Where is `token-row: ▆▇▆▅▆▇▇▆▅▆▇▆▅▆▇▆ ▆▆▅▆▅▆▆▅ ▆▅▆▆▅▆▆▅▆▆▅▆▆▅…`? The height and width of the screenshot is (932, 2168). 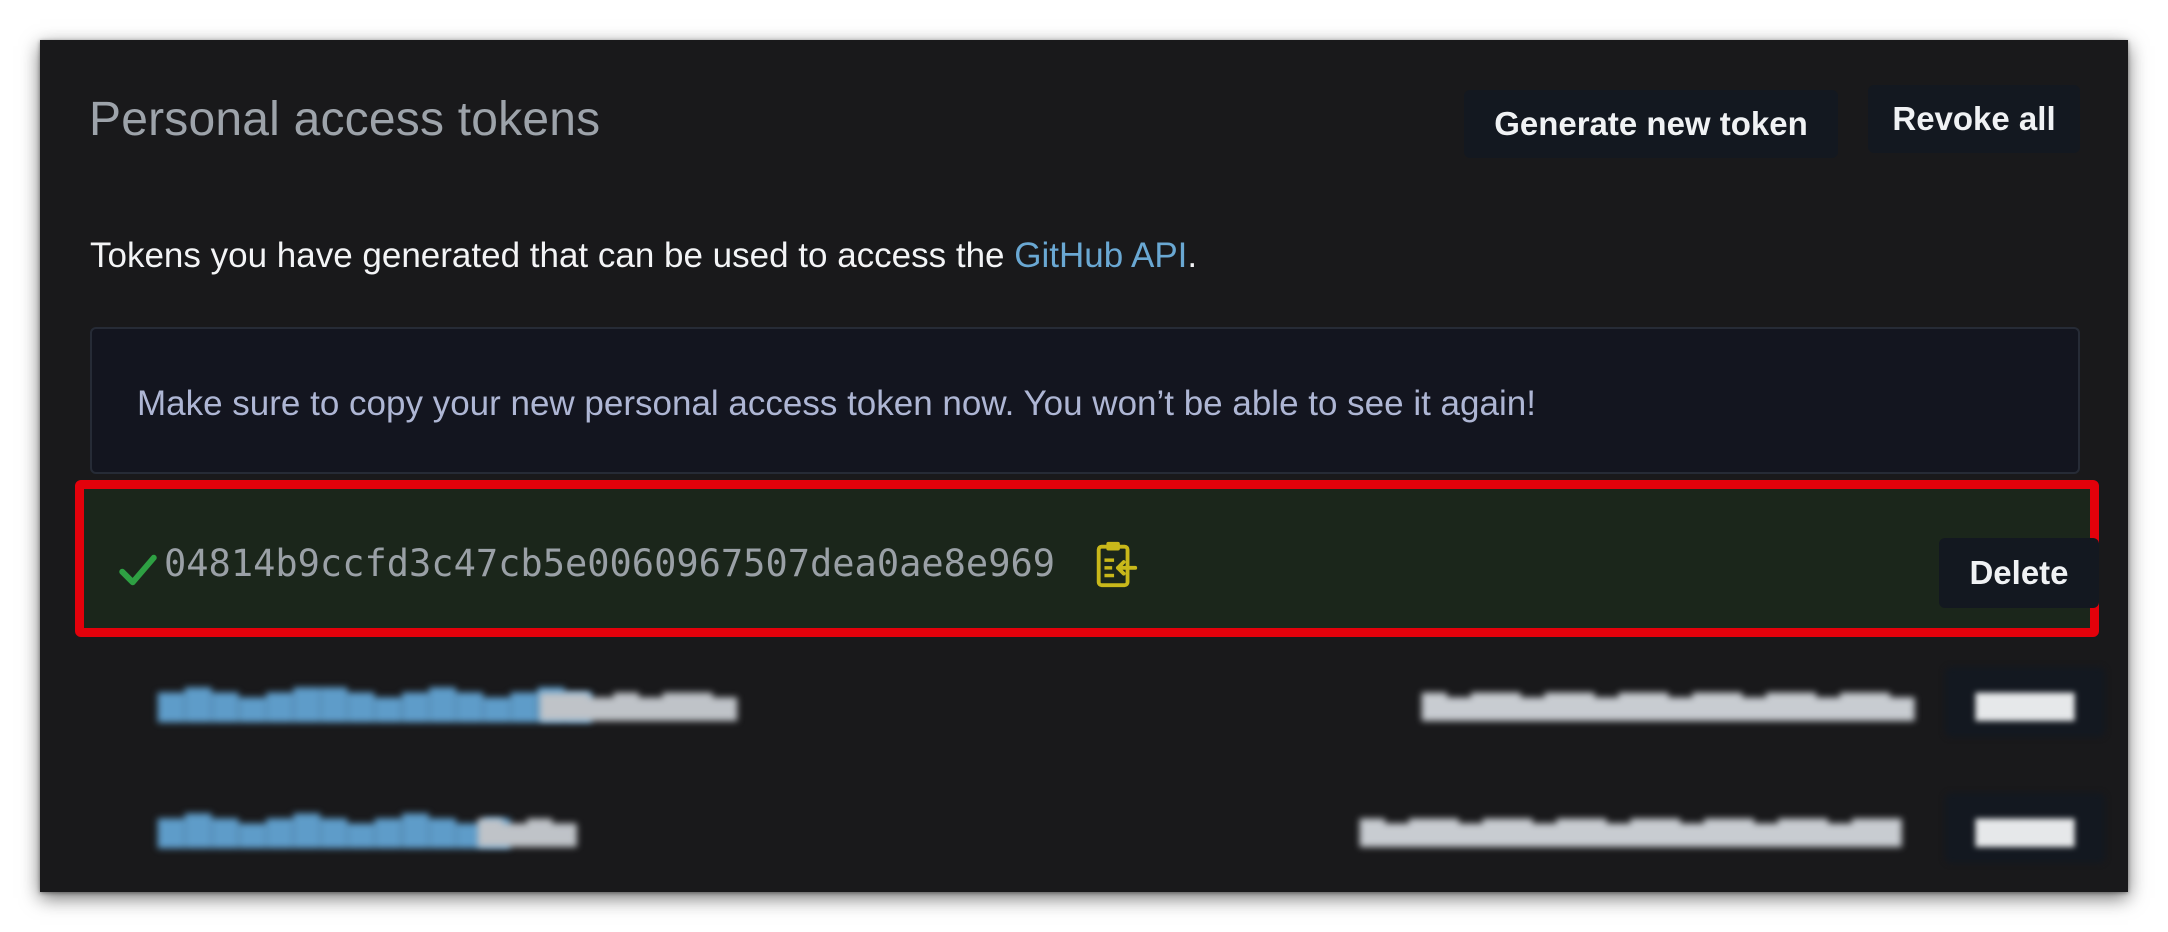 token-row: ▆▇▆▅▆▇▇▆▅▆▇▆▅▆▇▆ ▆▆▅▆▅▆▆▅ ▆▅▆▆▅▆▆▅▆▆▅▆▆▅… is located at coordinates (1097, 702).